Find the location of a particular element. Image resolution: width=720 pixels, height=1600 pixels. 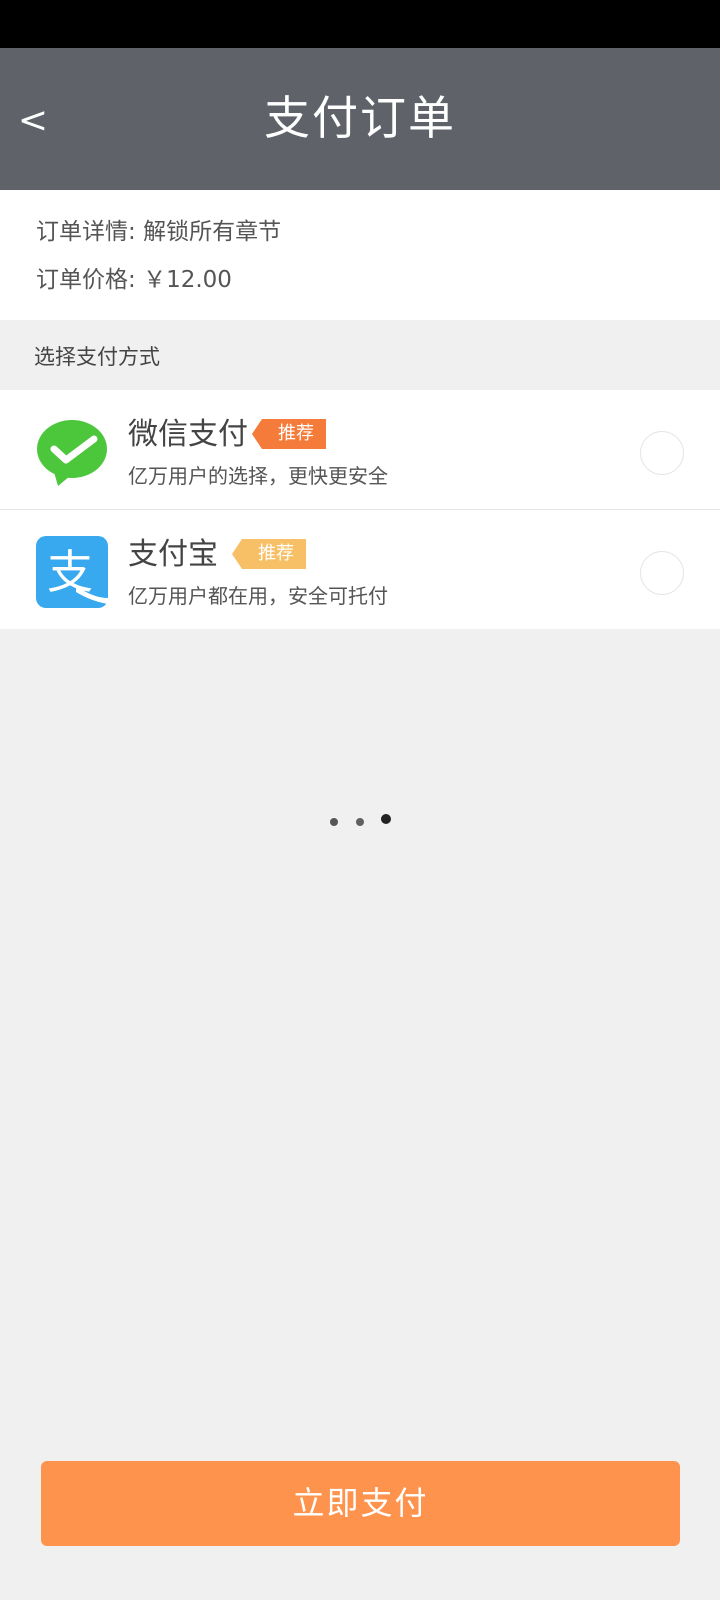

payment-radio-wechat is located at coordinates (662, 453).